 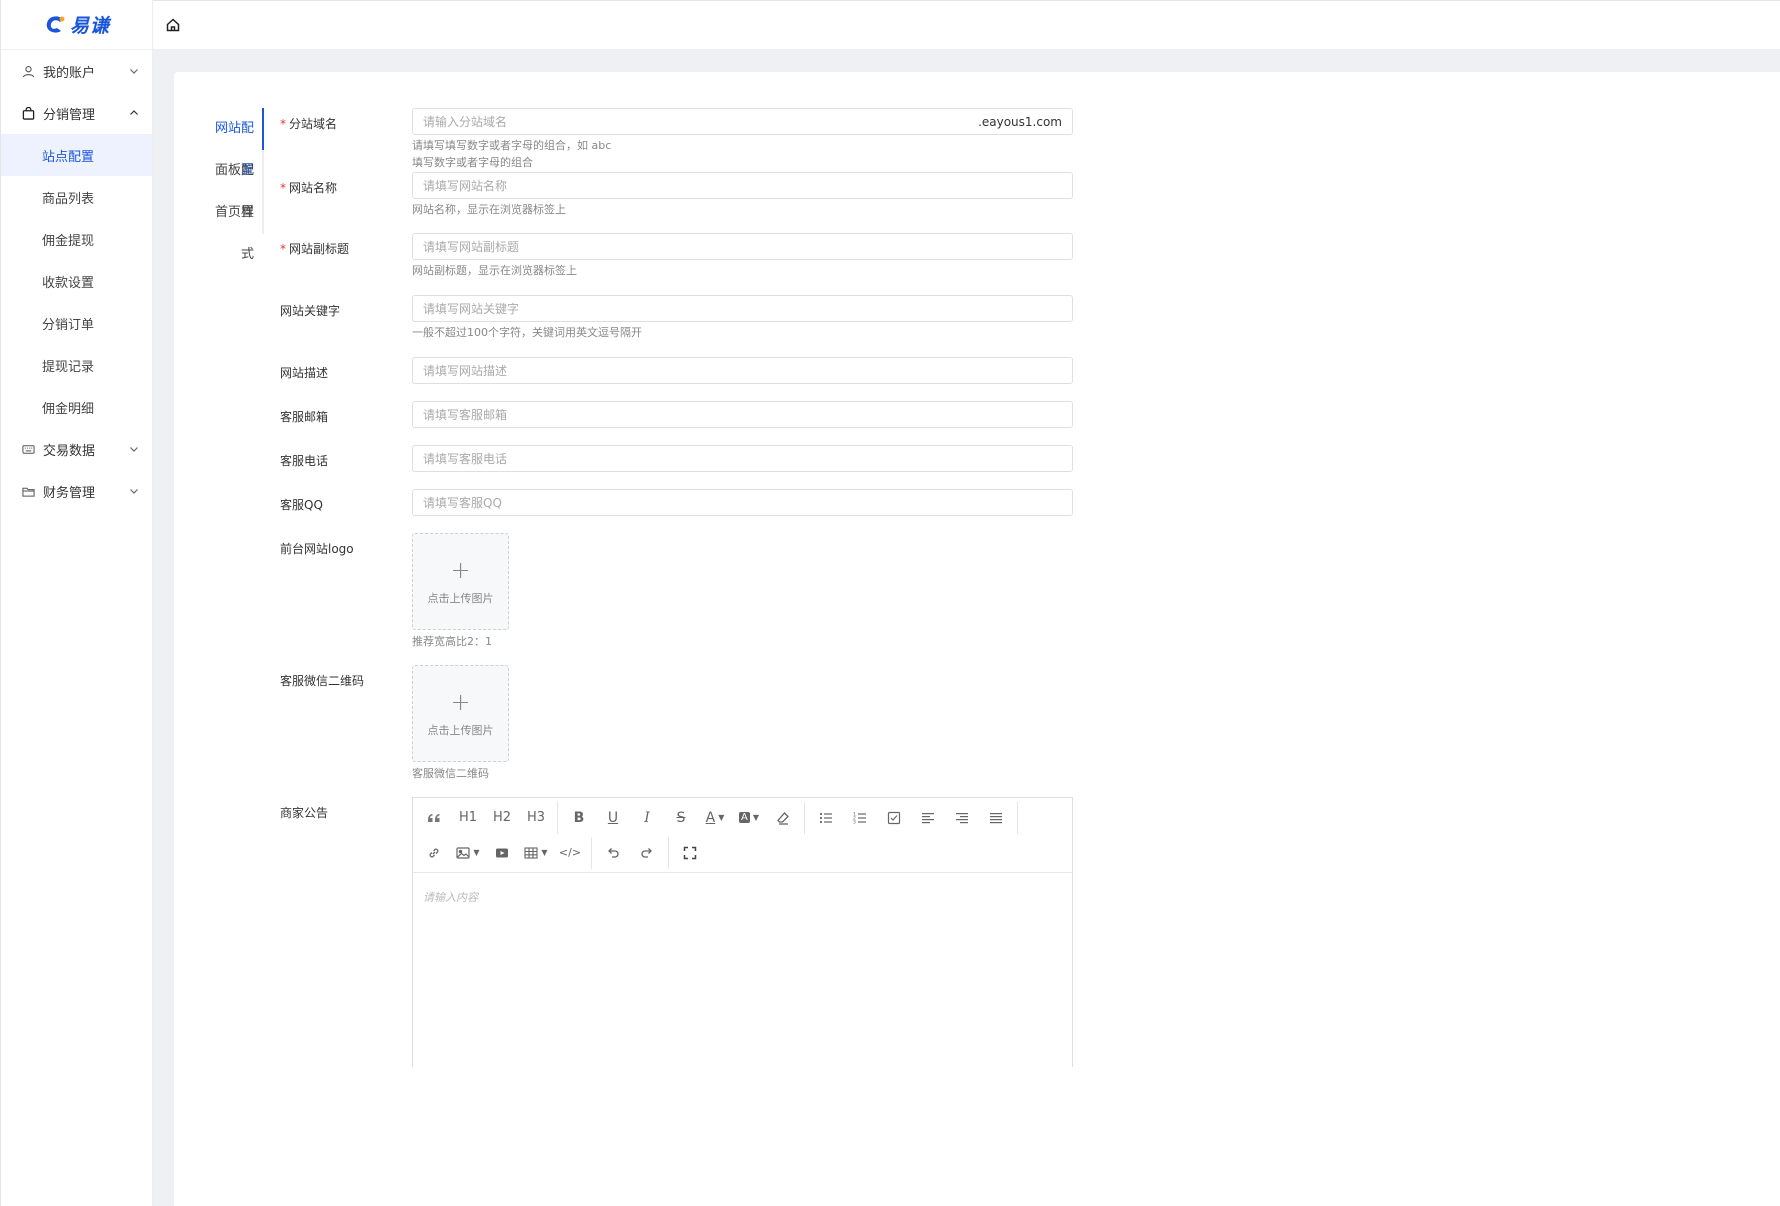 I want to click on sidebar-subitem-withdraw-records: 提现记录, so click(x=76, y=365).